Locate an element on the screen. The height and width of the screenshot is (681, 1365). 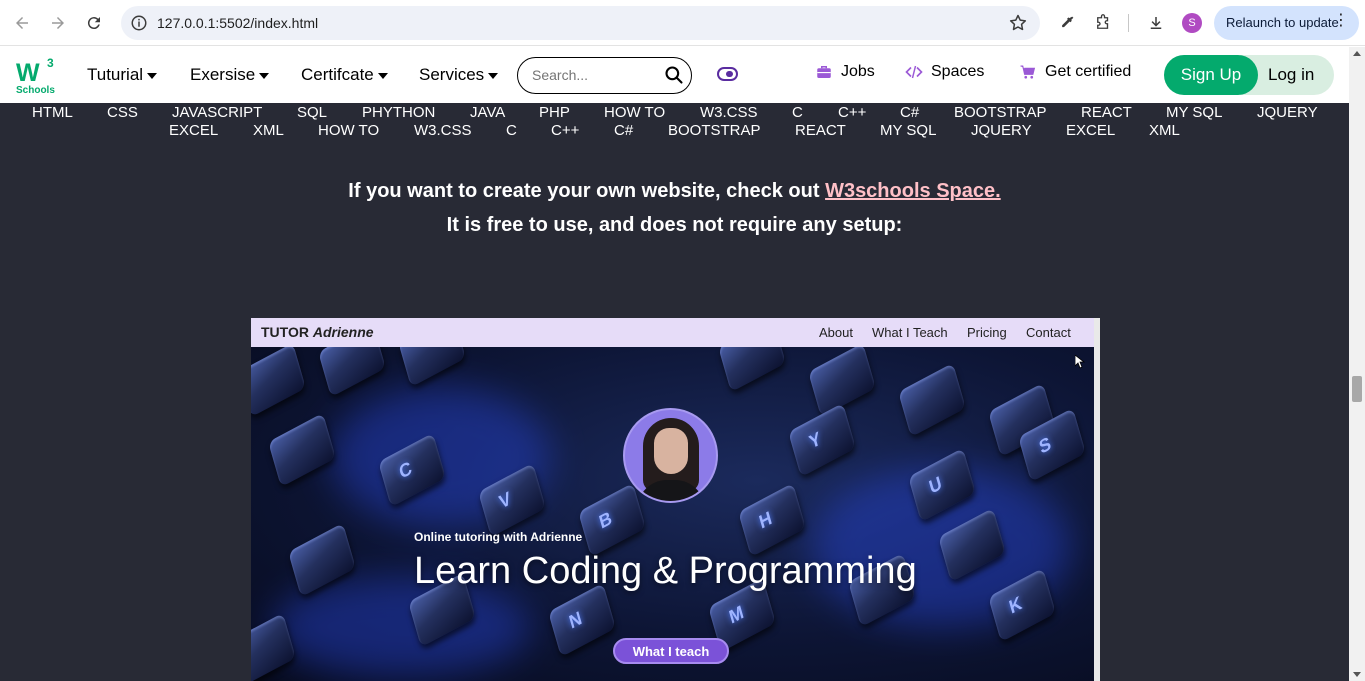
scroll-thumb is located at coordinates (1357, 389).